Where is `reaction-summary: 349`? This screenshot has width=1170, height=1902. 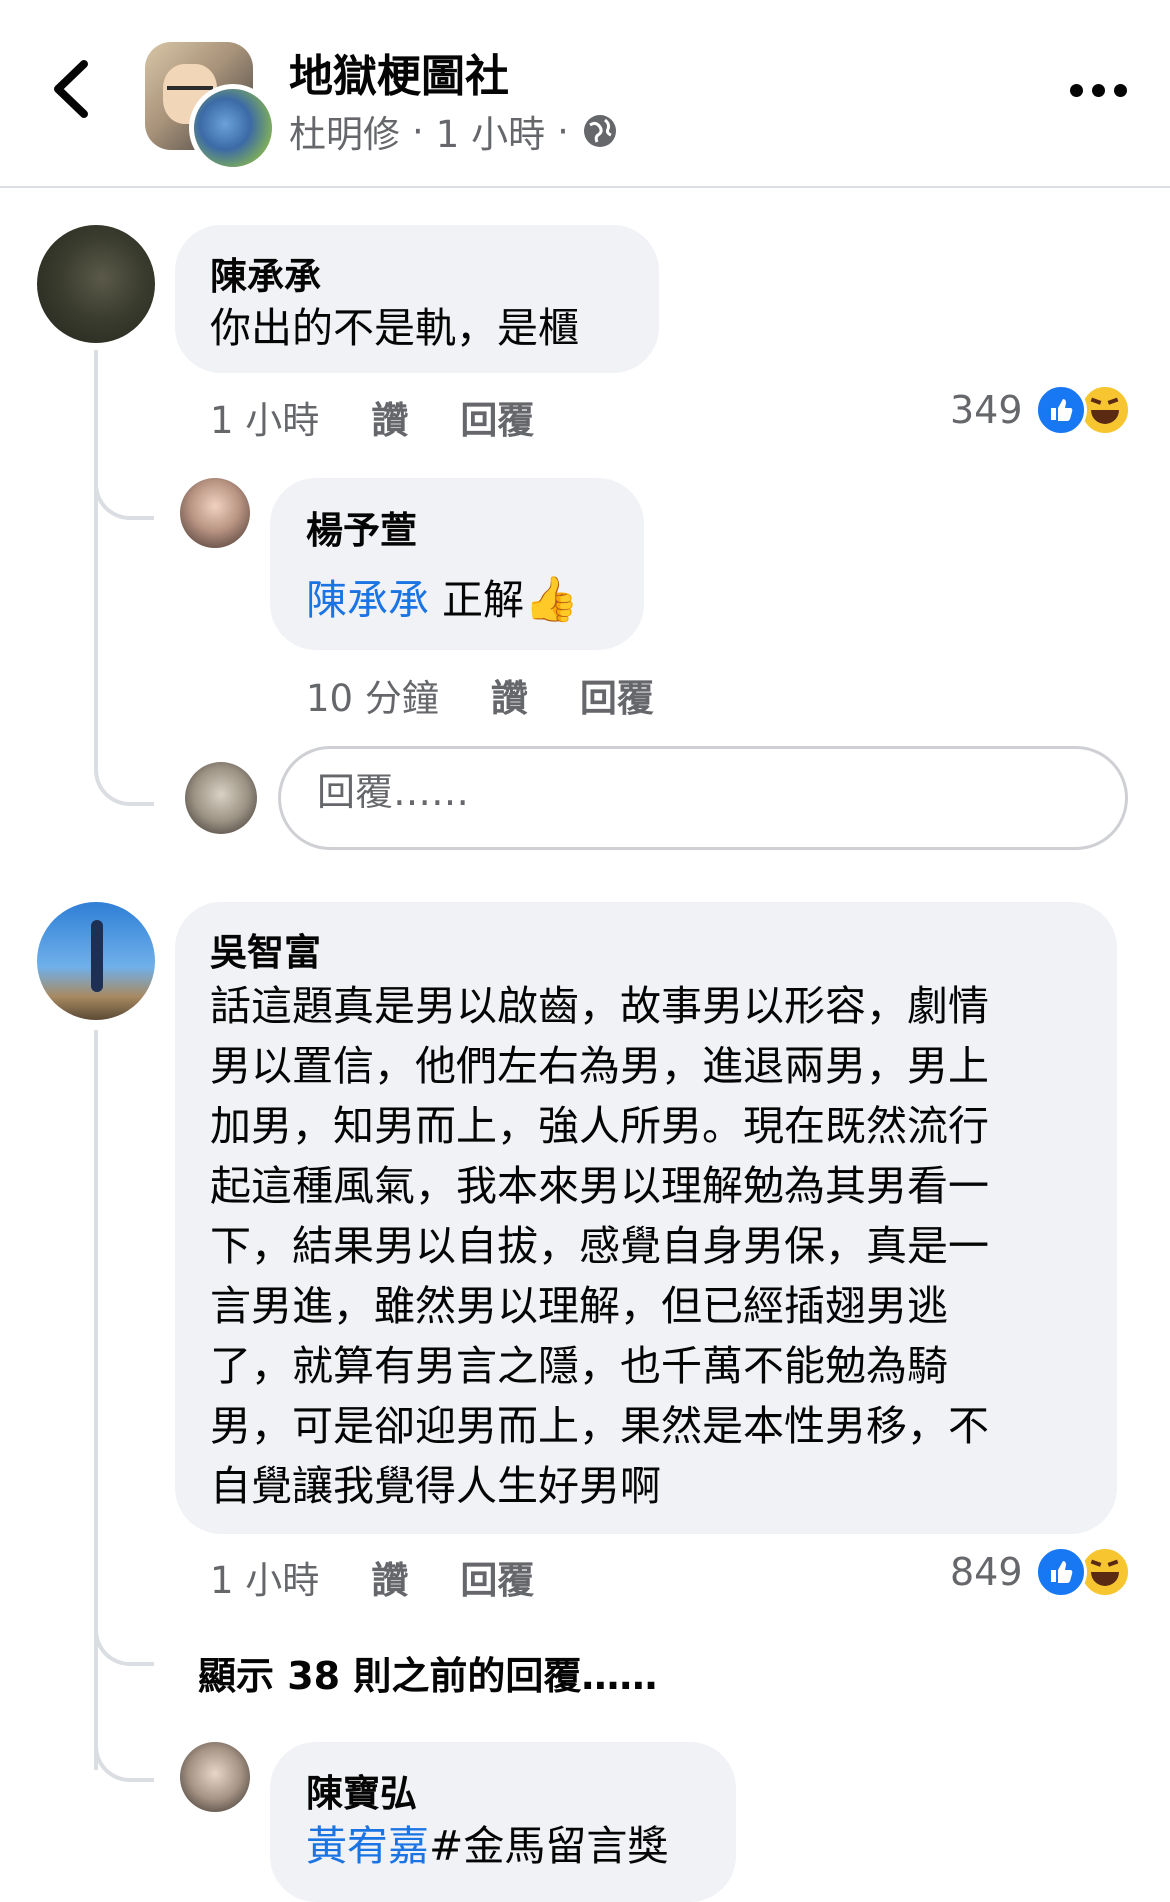 reaction-summary: 349 is located at coordinates (1040, 410).